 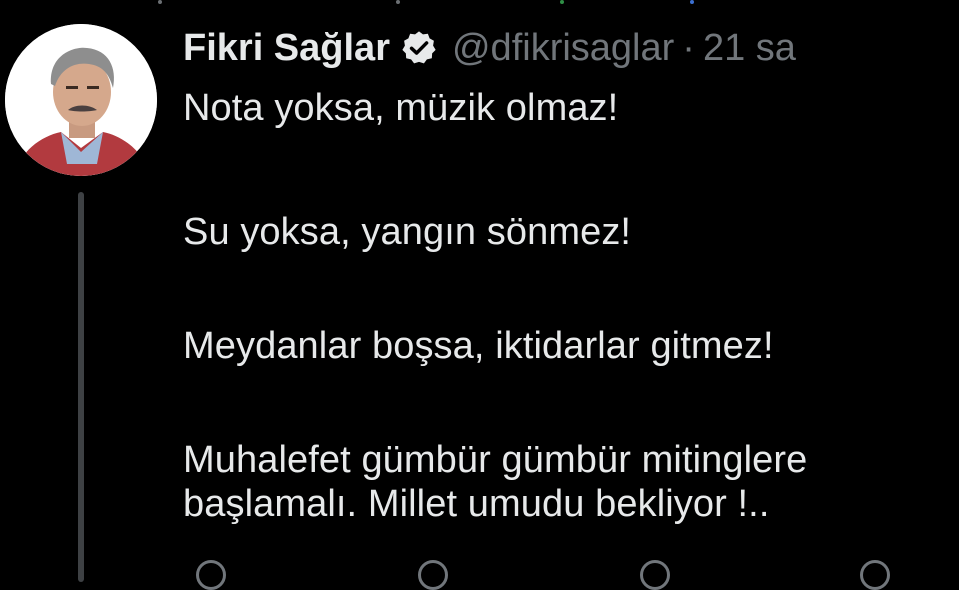 What do you see at coordinates (407, 232) in the screenshot?
I see `tweet-paragraph: Su yoksa, yangın sönmez!` at bounding box center [407, 232].